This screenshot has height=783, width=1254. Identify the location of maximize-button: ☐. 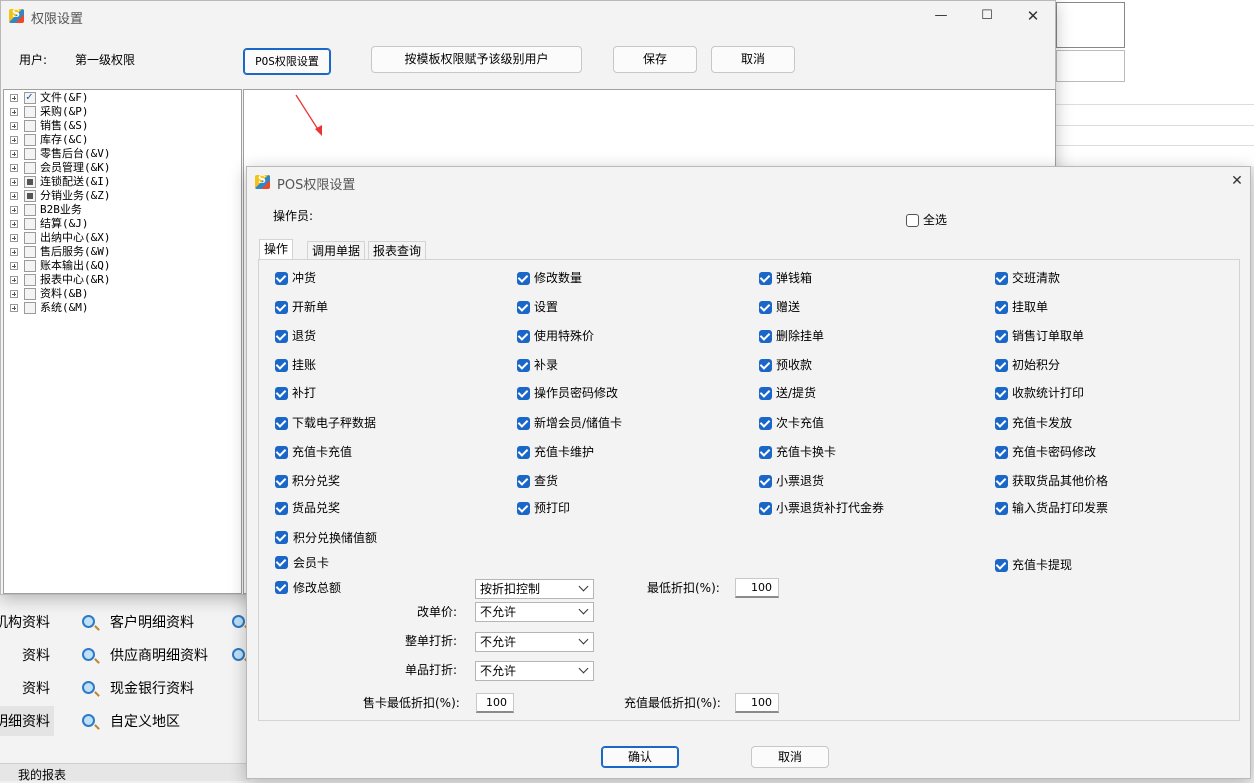
(987, 16).